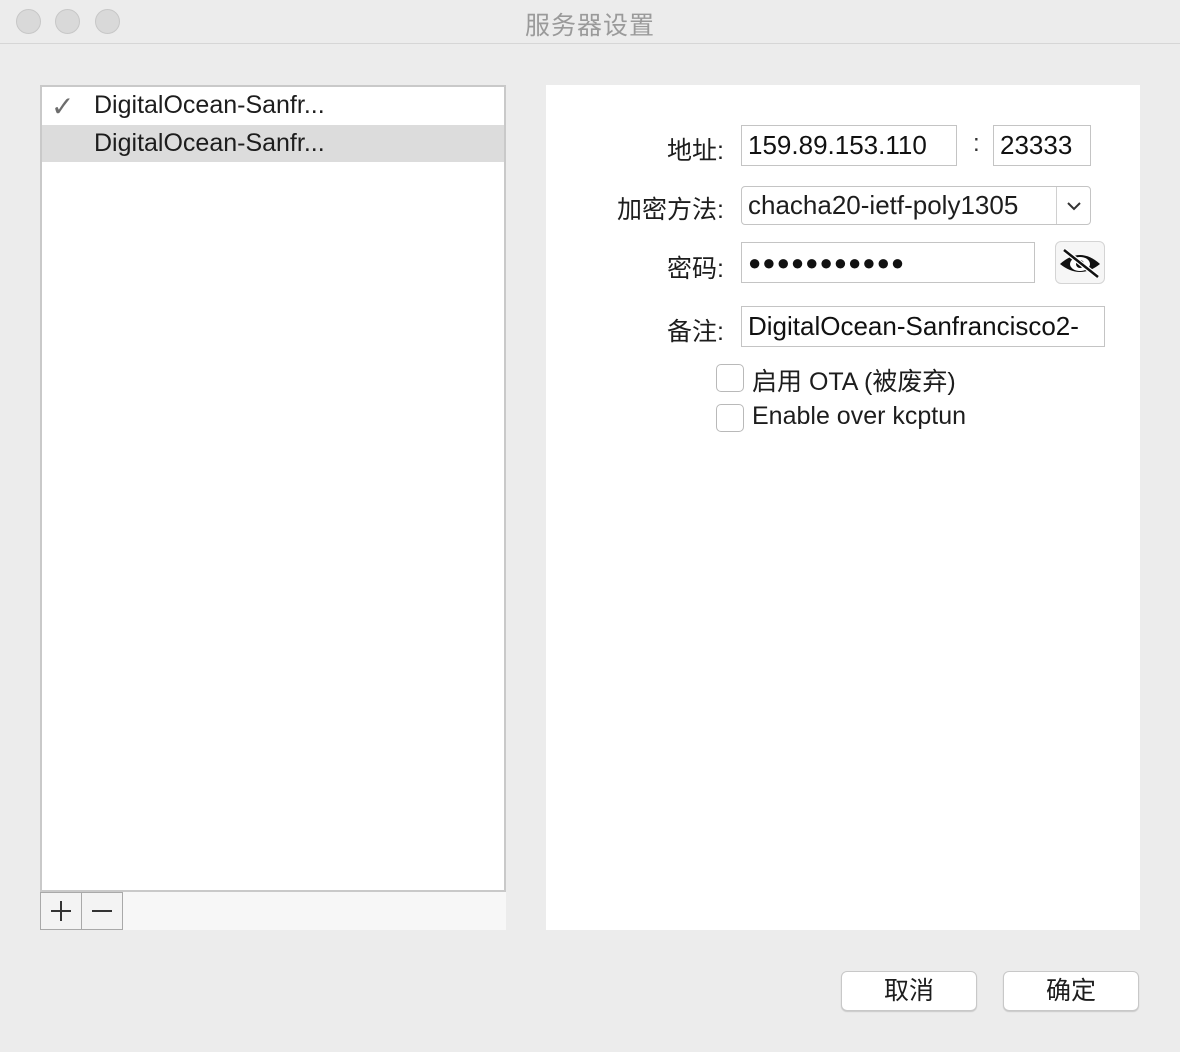 The height and width of the screenshot is (1052, 1180). What do you see at coordinates (849, 145) in the screenshot?
I see `address-input: 159.89.153.110` at bounding box center [849, 145].